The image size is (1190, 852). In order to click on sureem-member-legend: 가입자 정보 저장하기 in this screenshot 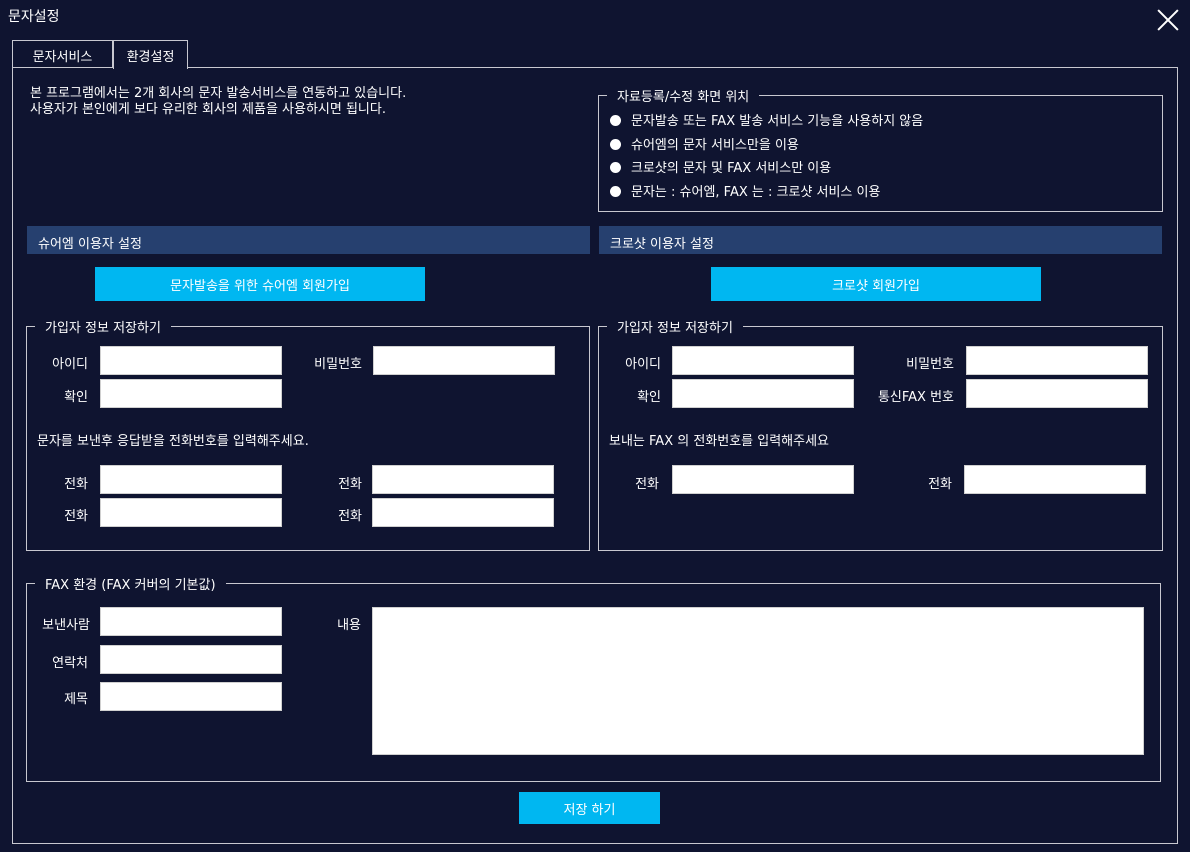, I will do `click(103, 328)`.